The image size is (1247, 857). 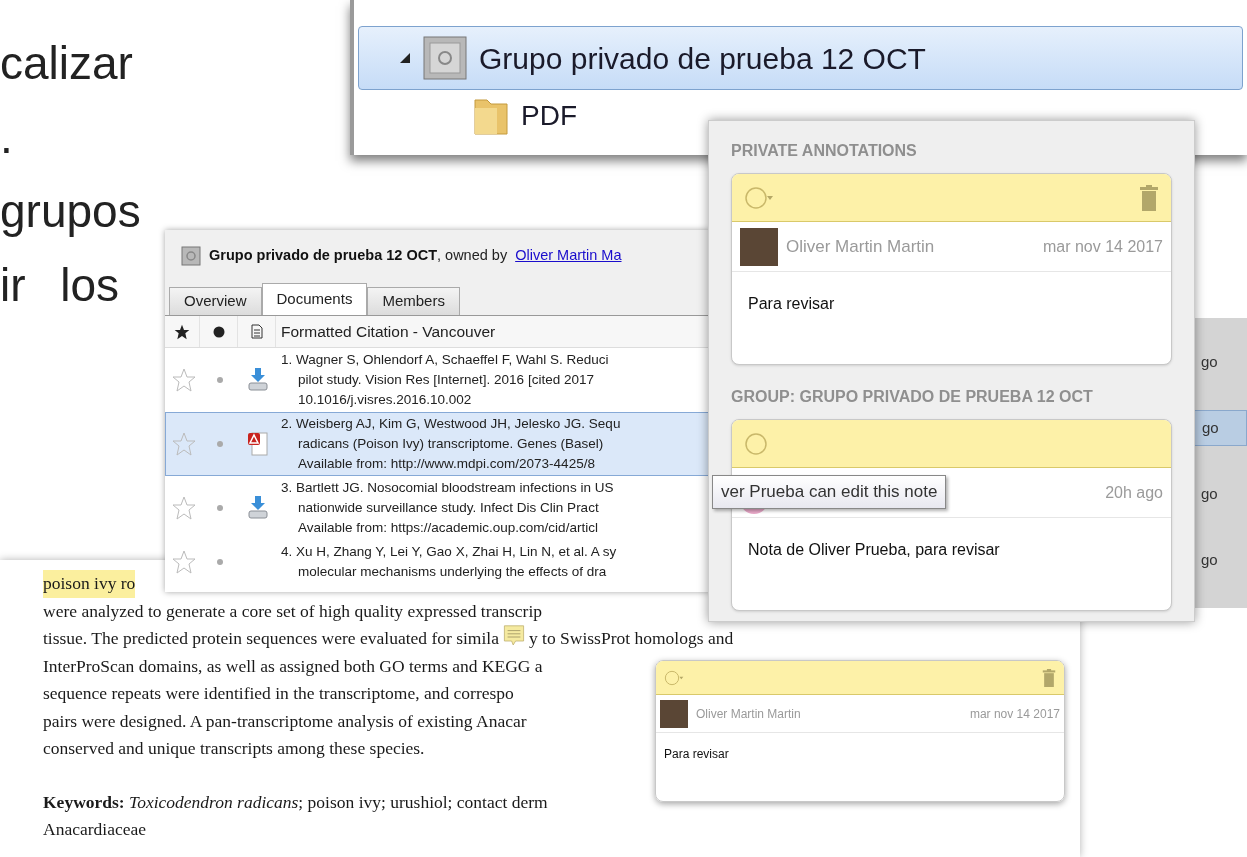 I want to click on tree-item: Grupo privado de prueba 12 OCT, so click(x=800, y=58).